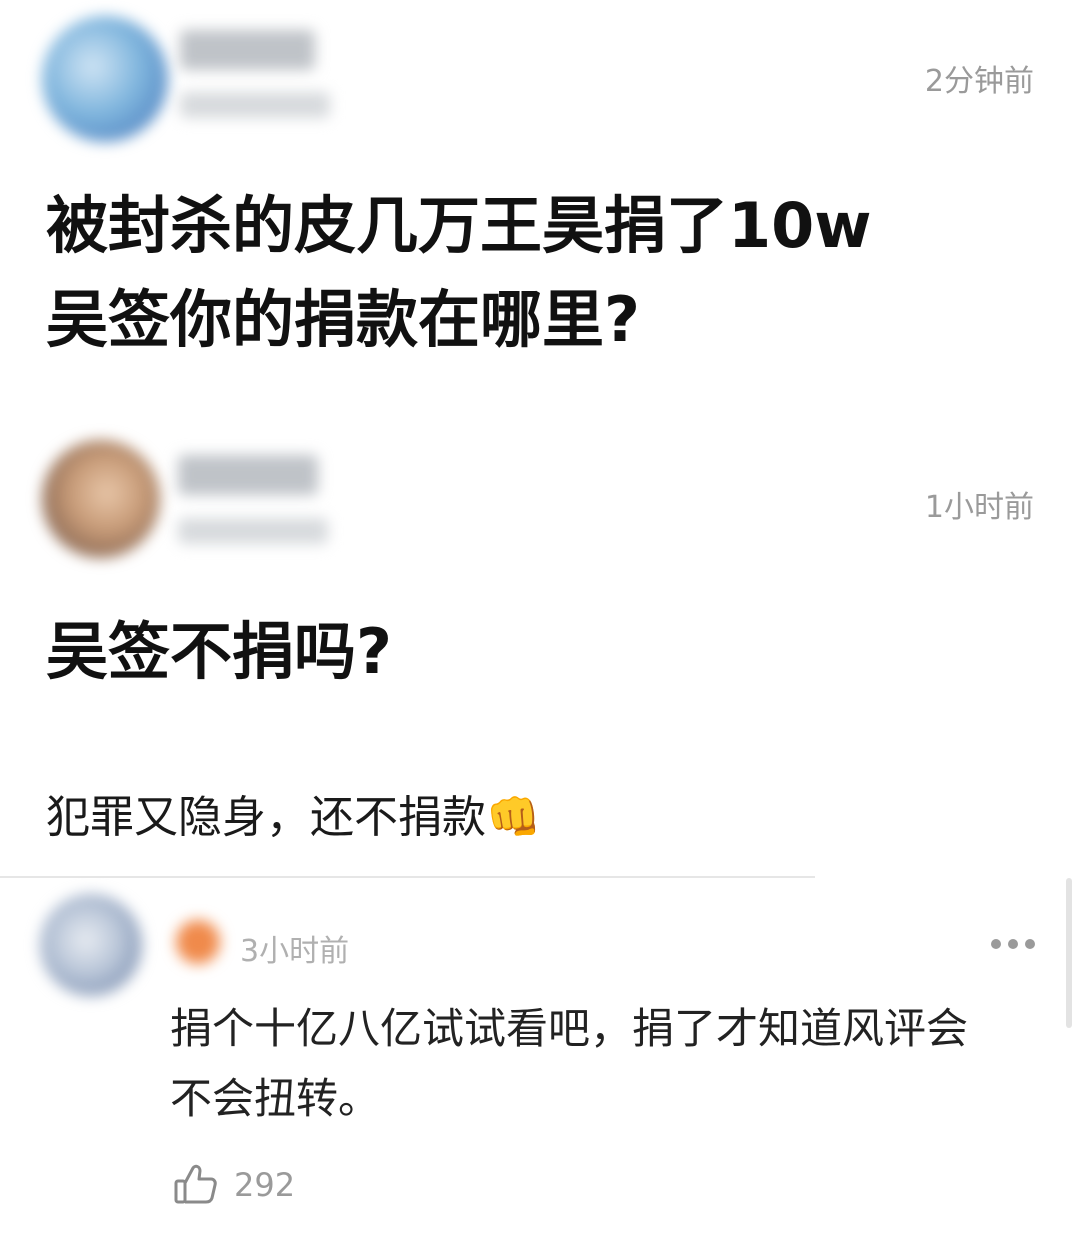 The image size is (1080, 1239). Describe the element at coordinates (407, 877) in the screenshot. I see `divider` at that location.